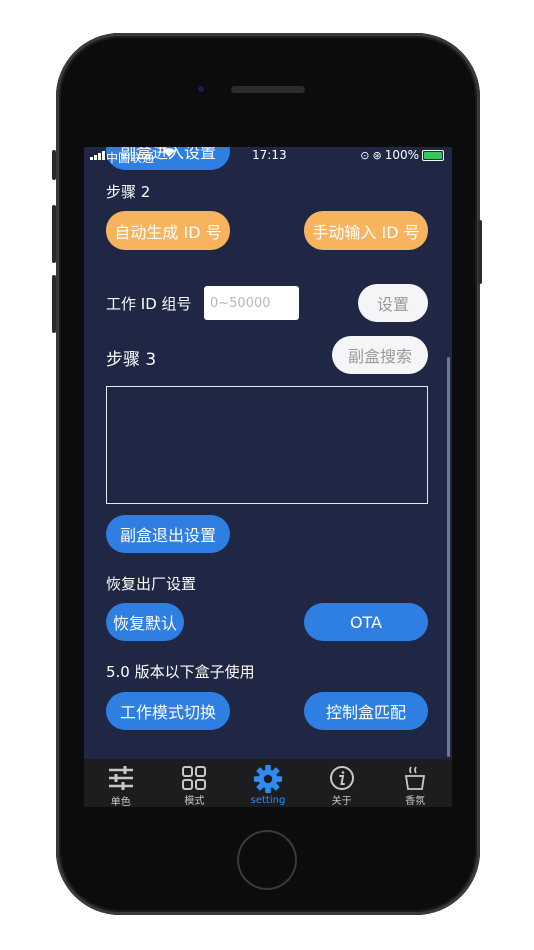 The width and height of the screenshot is (534, 950). What do you see at coordinates (97, 155) in the screenshot?
I see `signal-icon` at bounding box center [97, 155].